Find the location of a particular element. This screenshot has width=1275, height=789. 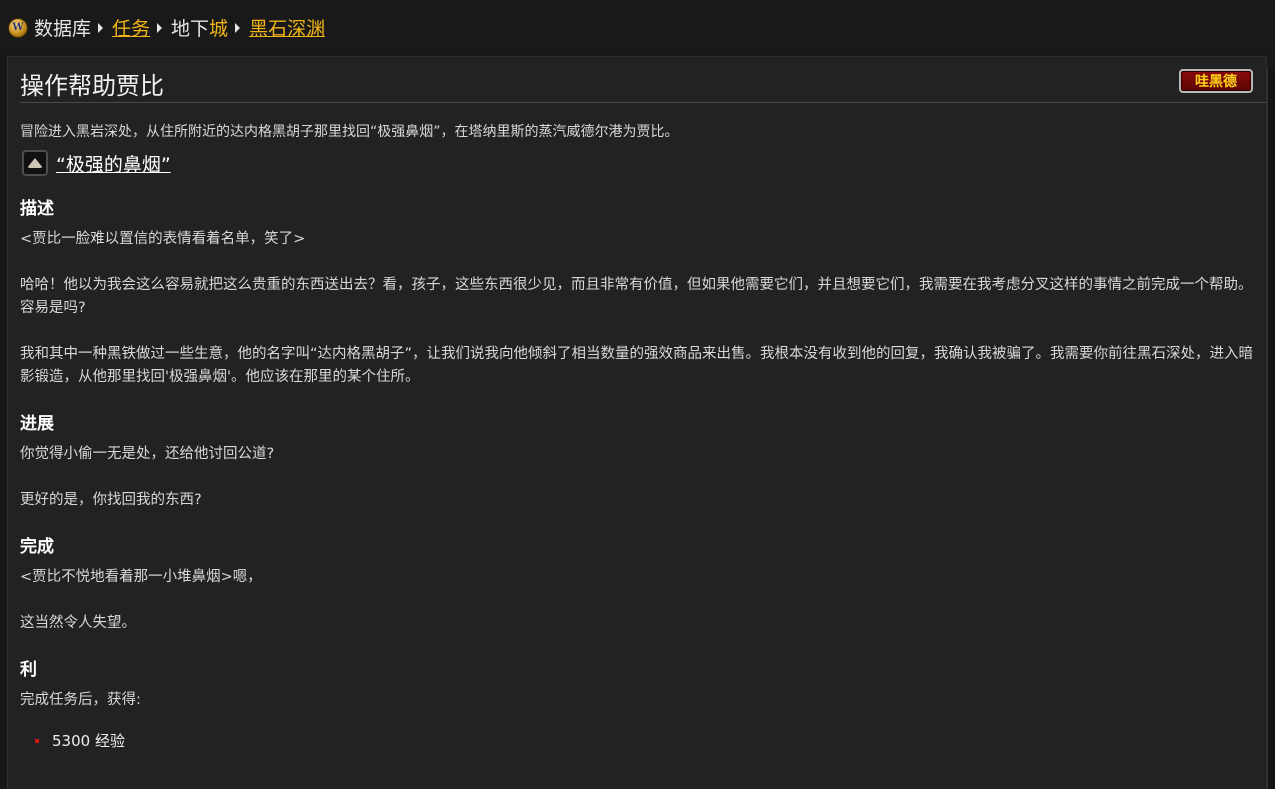

breadcrumb-dungeon-prefix: 地下 is located at coordinates (190, 29).